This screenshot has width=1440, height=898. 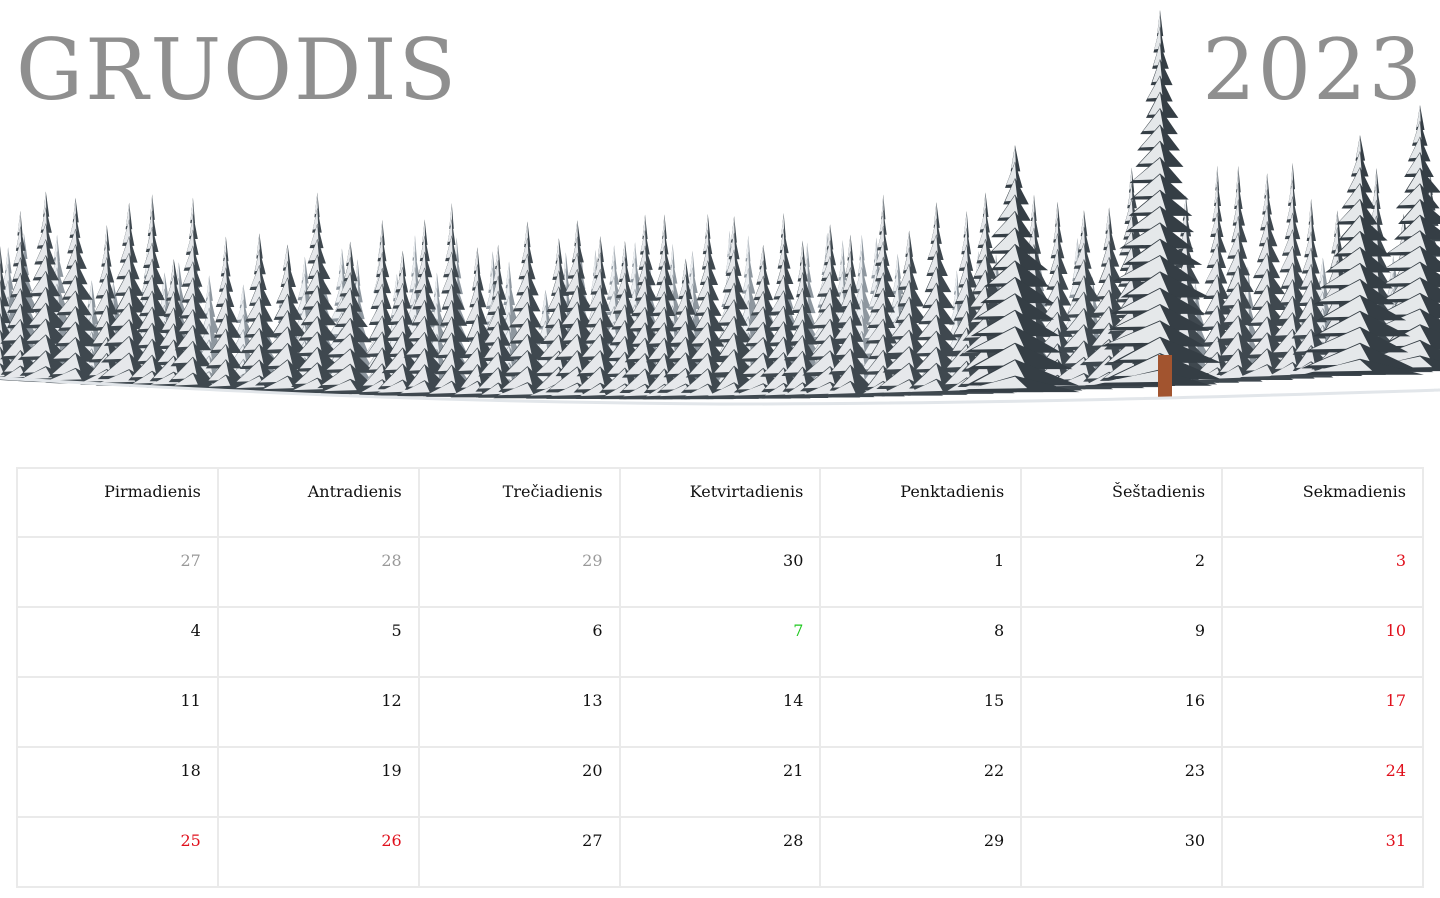 I want to click on day-cell: 19, so click(x=318, y=782).